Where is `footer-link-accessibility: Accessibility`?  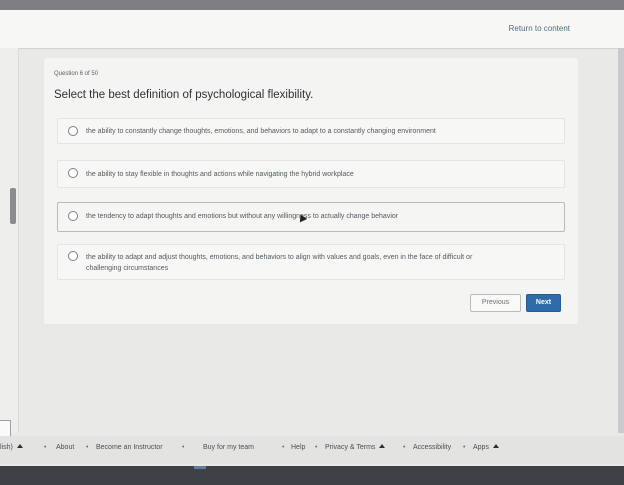
footer-link-accessibility: Accessibility is located at coordinates (432, 447).